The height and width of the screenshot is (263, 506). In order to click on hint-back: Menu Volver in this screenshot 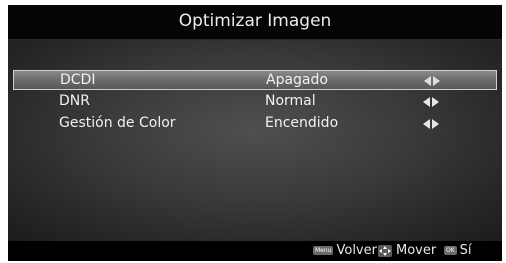, I will do `click(345, 250)`.